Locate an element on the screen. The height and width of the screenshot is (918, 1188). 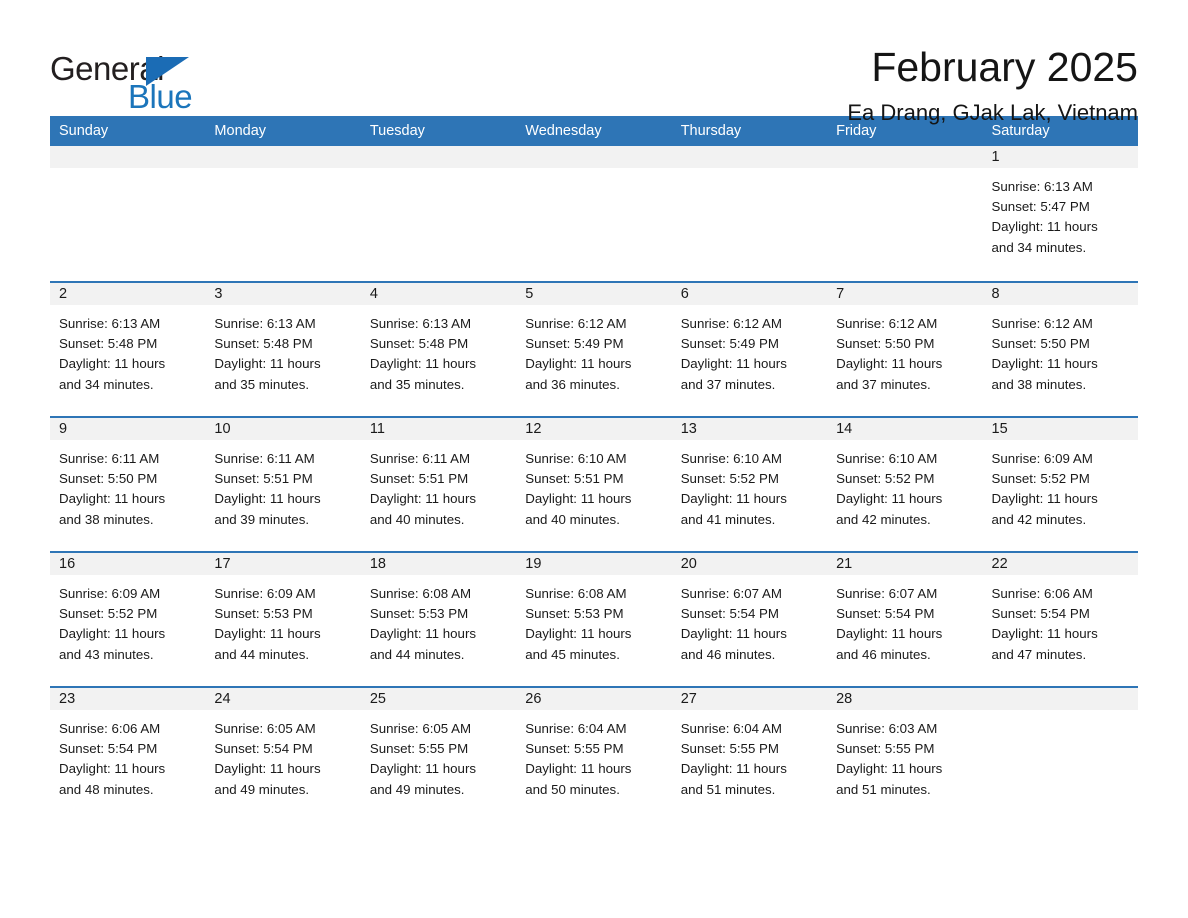
day-number: 8 is located at coordinates (995, 294).